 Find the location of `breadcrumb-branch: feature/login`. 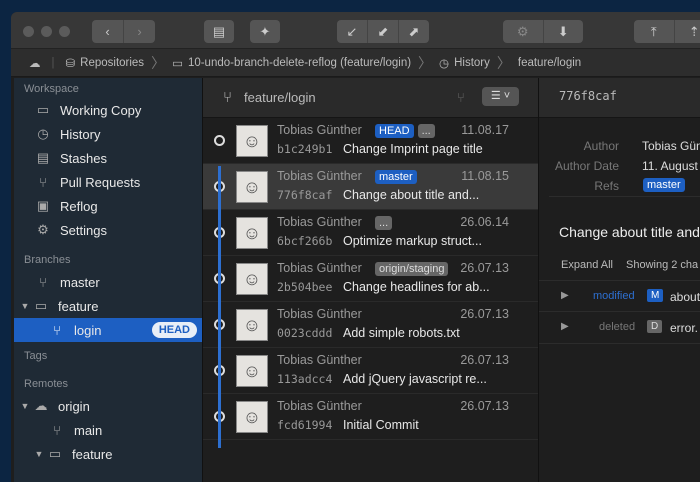

breadcrumb-branch: feature/login is located at coordinates (549, 63).